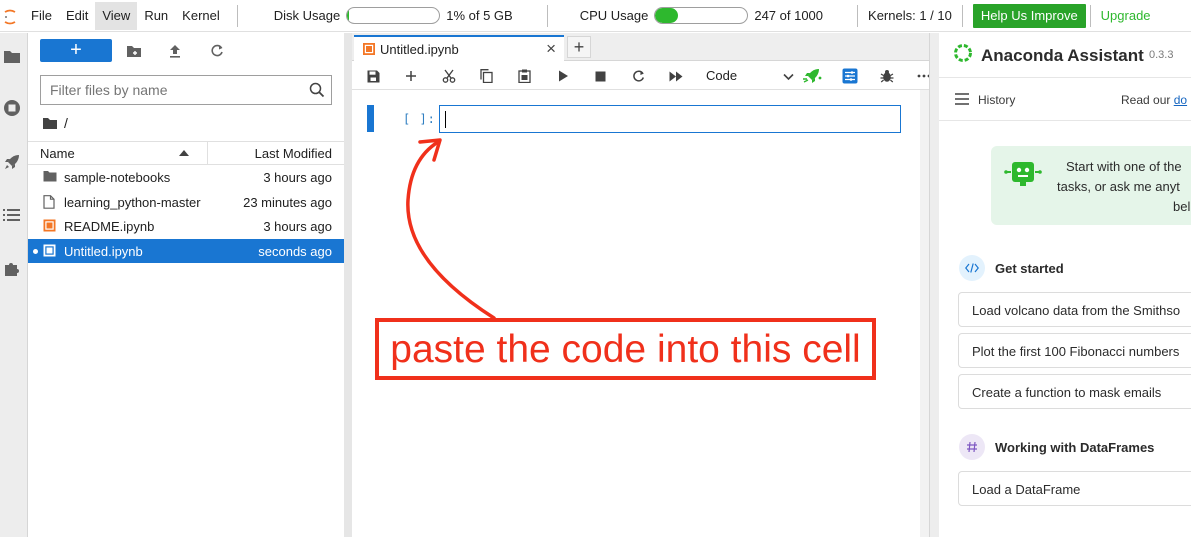 The height and width of the screenshot is (537, 1191). What do you see at coordinates (449, 76) in the screenshot?
I see `cut-icon` at bounding box center [449, 76].